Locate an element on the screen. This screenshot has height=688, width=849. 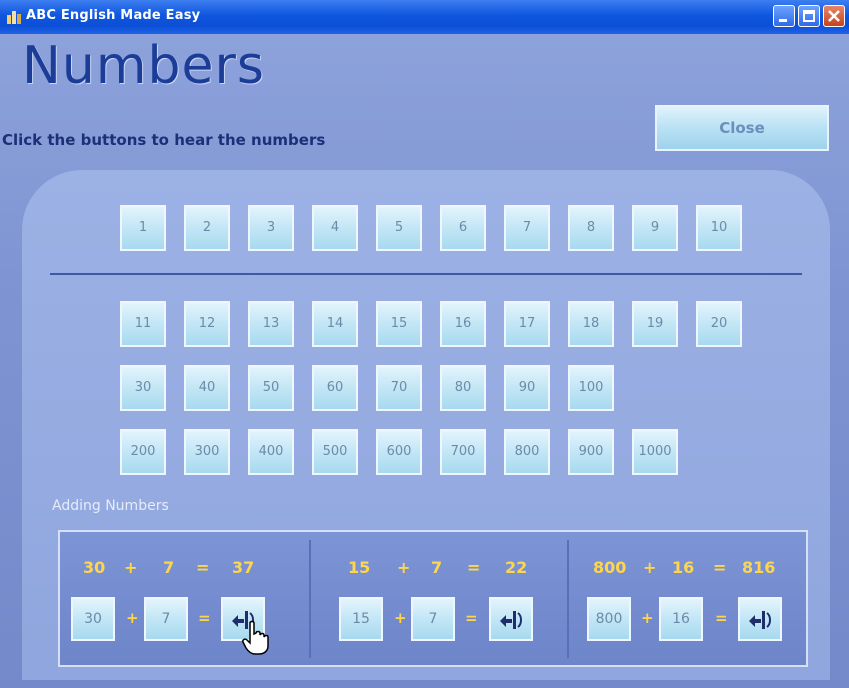
addend-button: 30 is located at coordinates (93, 619).